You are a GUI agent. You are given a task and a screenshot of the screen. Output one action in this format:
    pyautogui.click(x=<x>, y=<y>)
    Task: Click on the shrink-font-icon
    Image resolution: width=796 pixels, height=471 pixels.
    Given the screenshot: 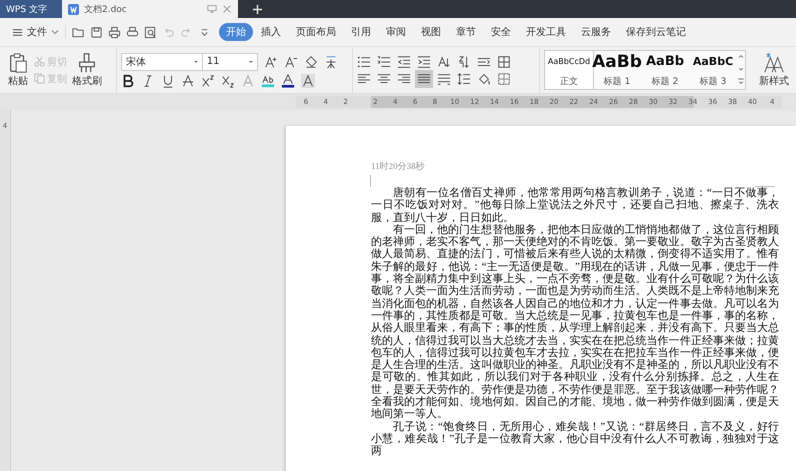 What is the action you would take?
    pyautogui.click(x=291, y=61)
    